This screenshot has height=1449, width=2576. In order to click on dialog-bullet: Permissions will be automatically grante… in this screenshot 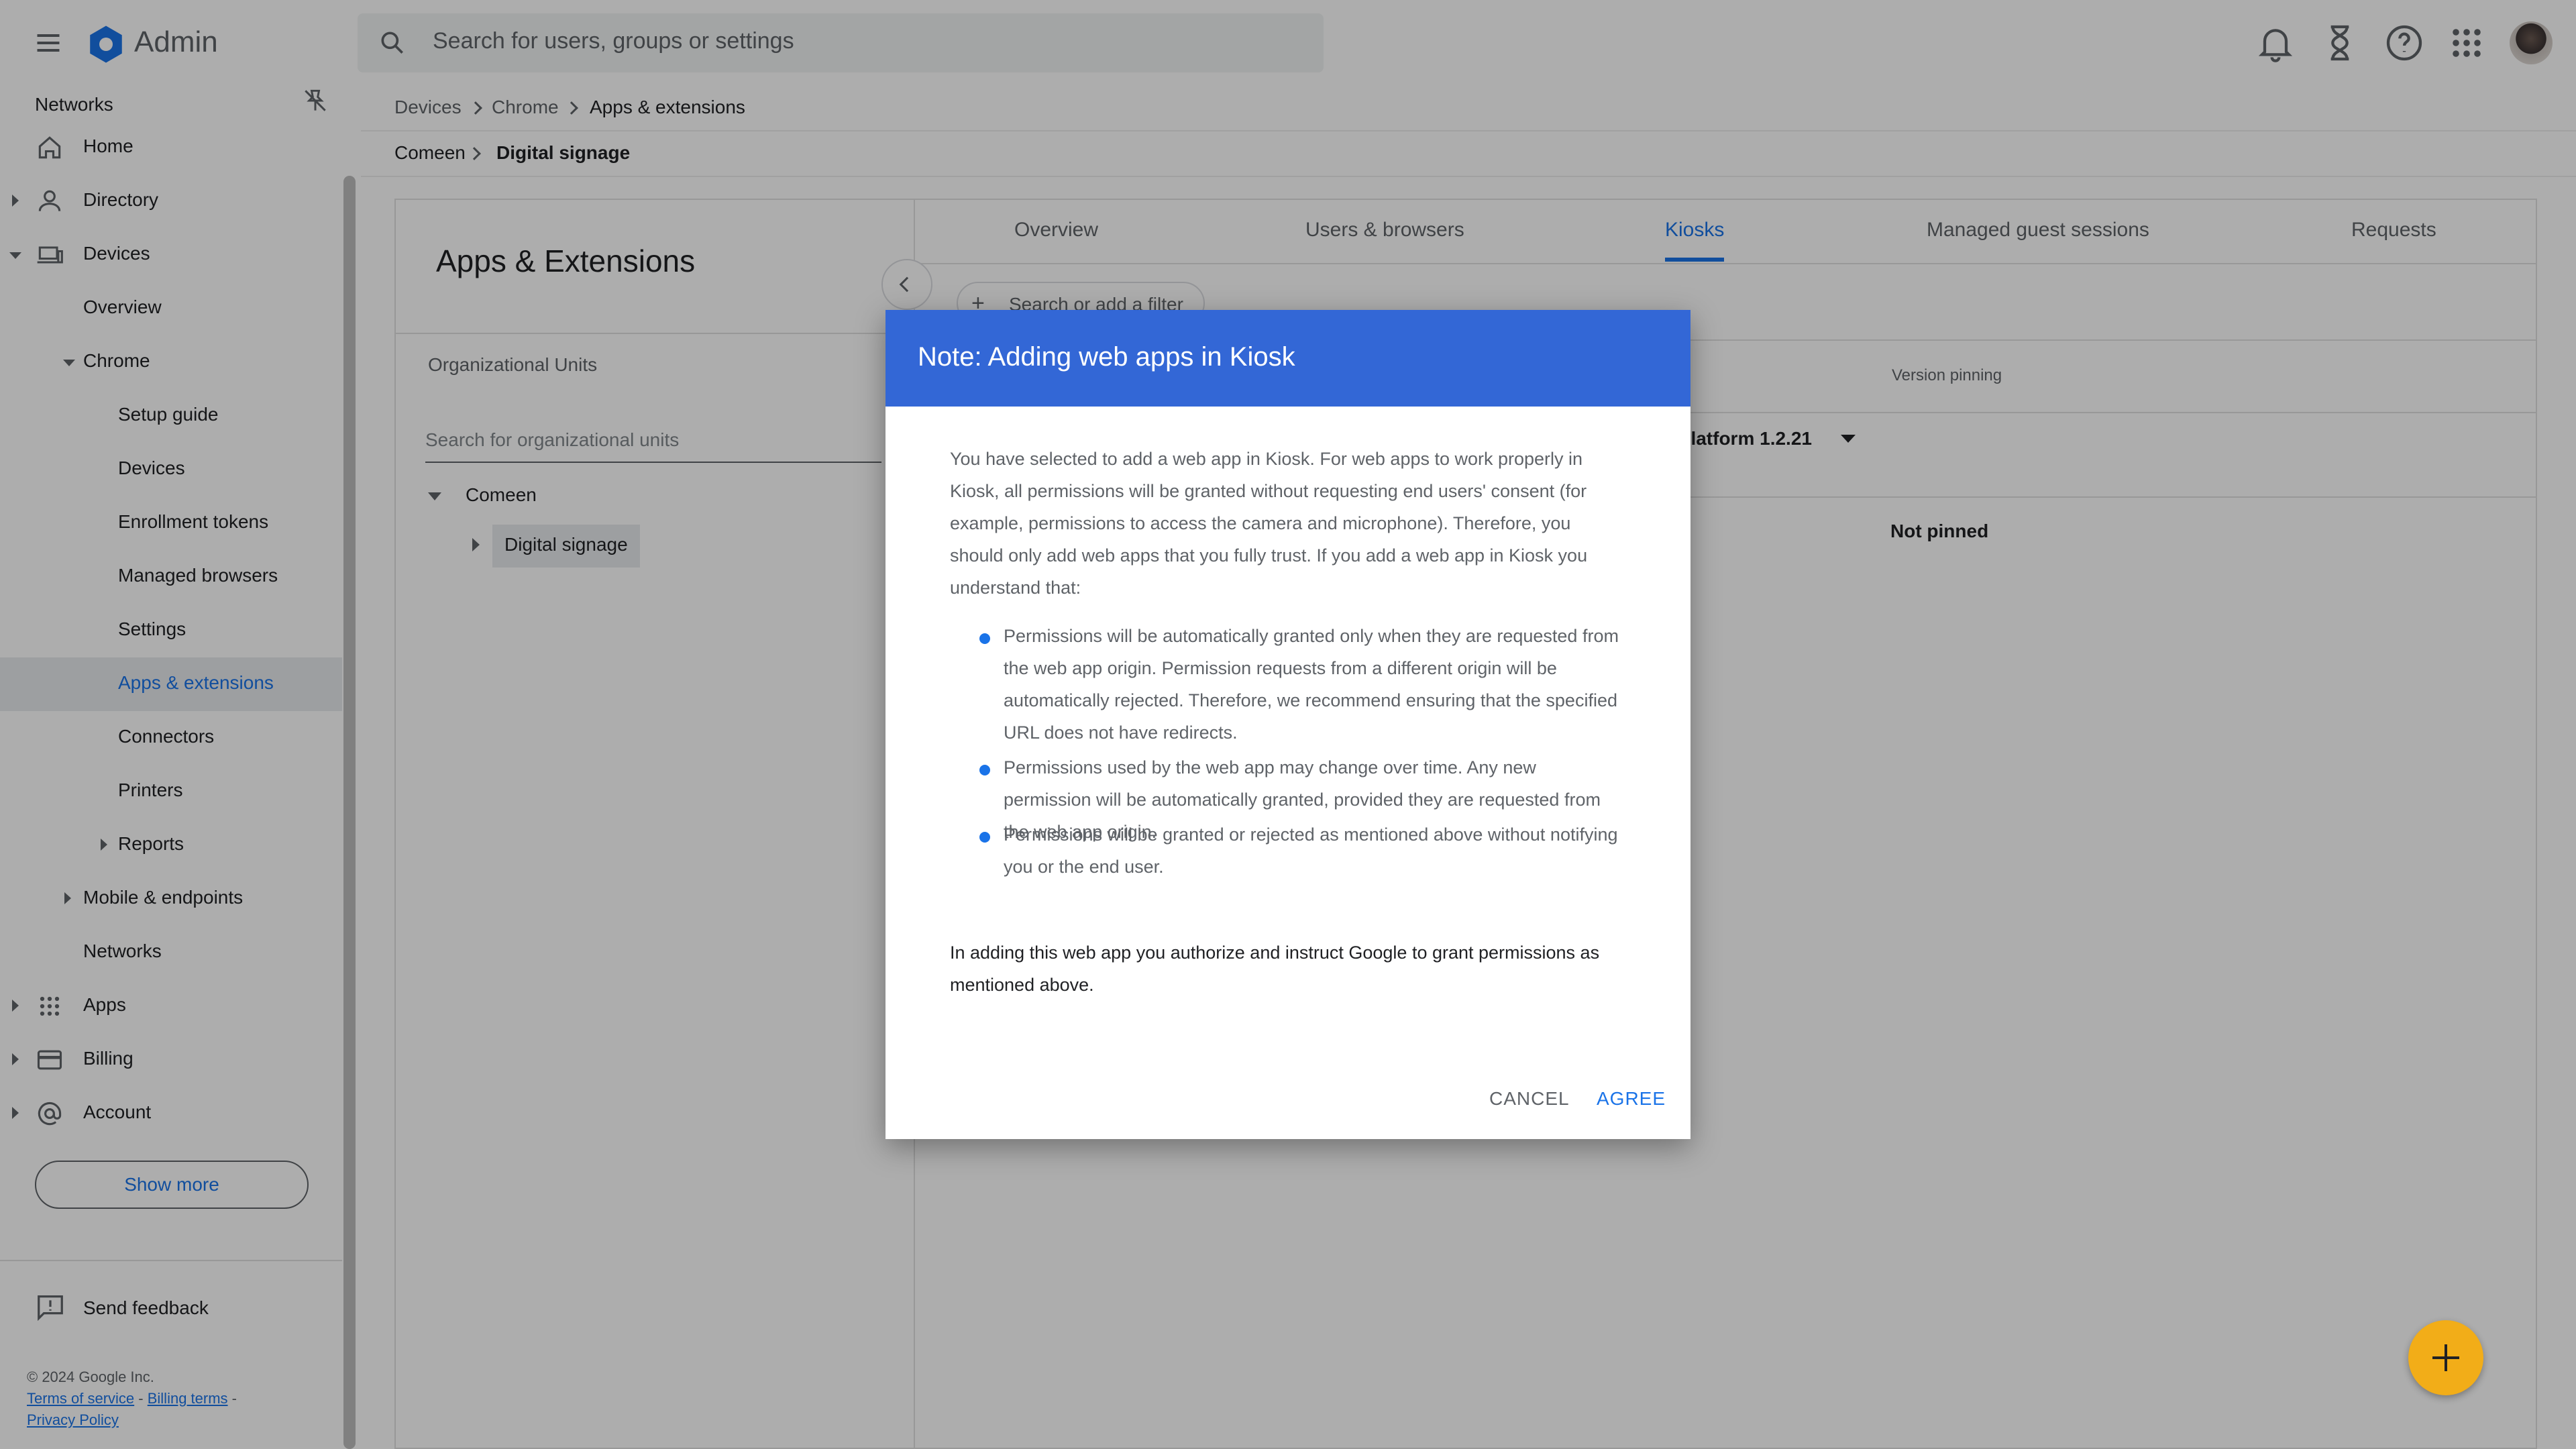, I will do `click(1311, 684)`.